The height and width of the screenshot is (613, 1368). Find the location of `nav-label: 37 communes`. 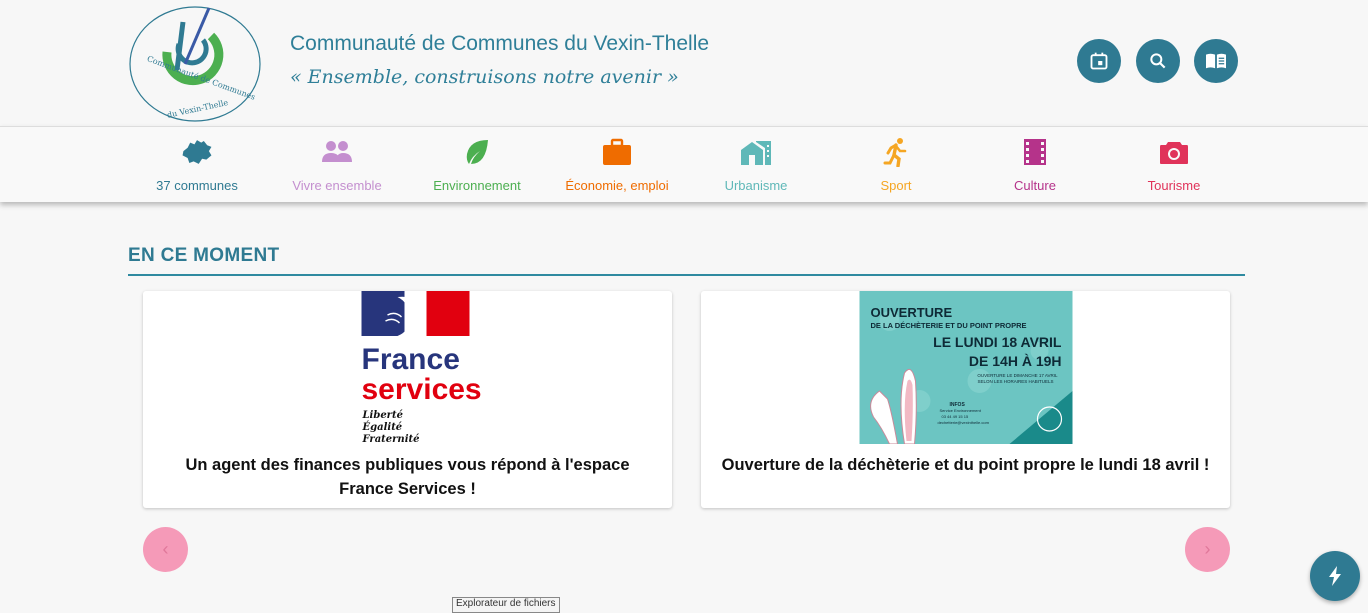

nav-label: 37 communes is located at coordinates (197, 185).